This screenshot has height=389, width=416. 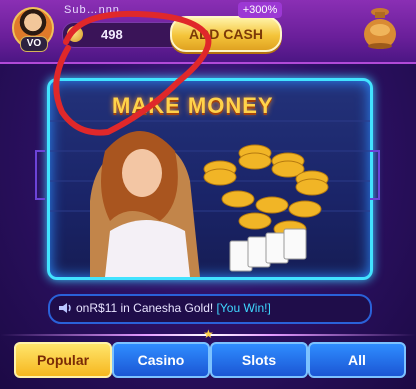 I want to click on bonus-badge: +300%, so click(x=260, y=10).